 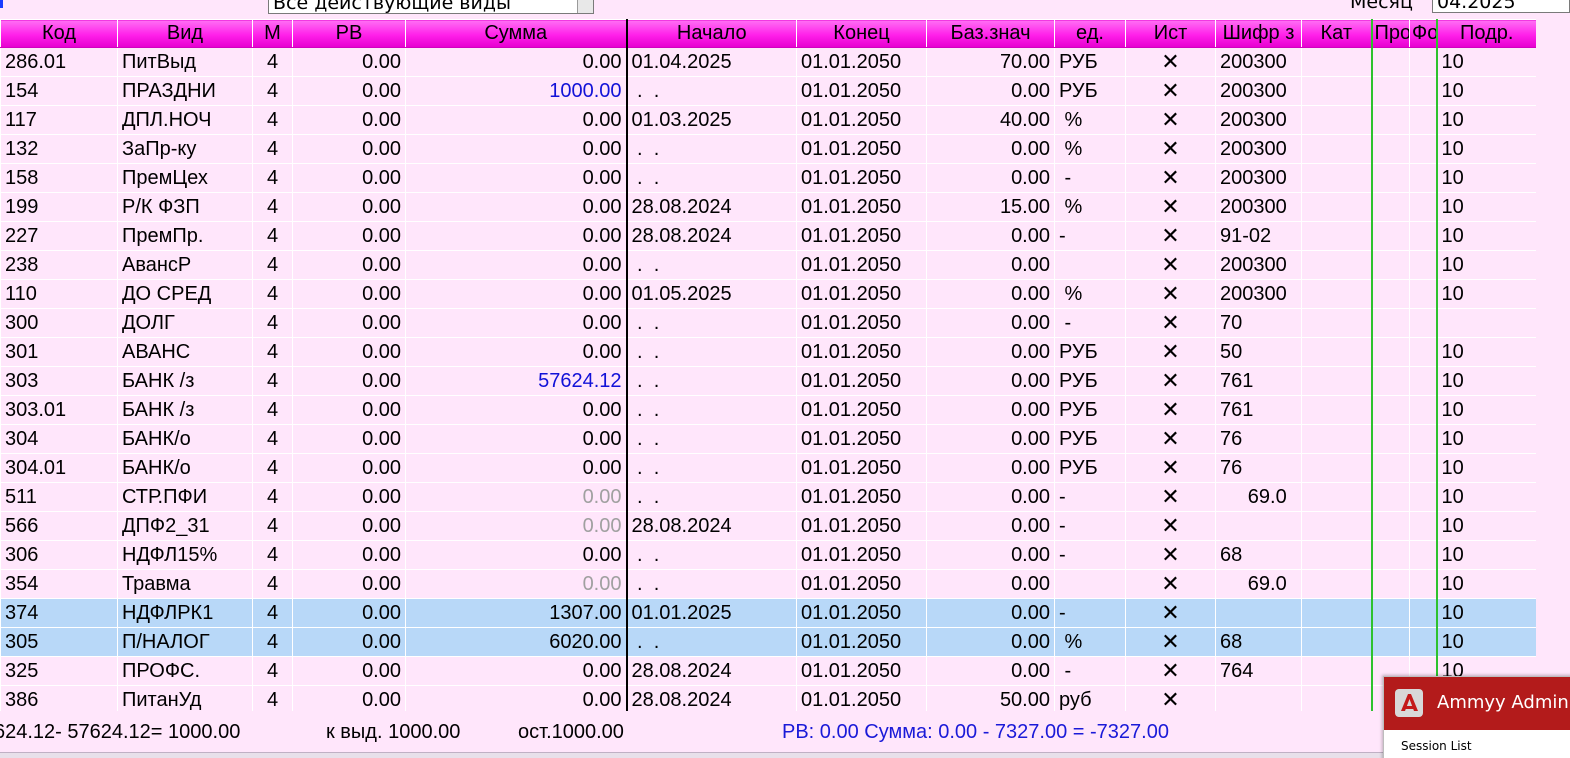 What do you see at coordinates (185, 698) in the screenshot?
I see `cell-col-kind: ПитанУд` at bounding box center [185, 698].